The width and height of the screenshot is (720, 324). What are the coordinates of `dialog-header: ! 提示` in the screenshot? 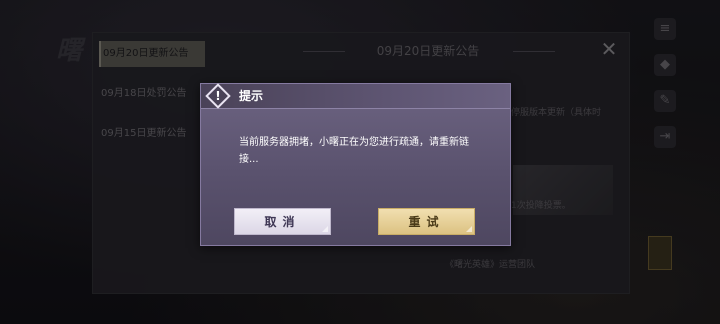 It's located at (355, 96).